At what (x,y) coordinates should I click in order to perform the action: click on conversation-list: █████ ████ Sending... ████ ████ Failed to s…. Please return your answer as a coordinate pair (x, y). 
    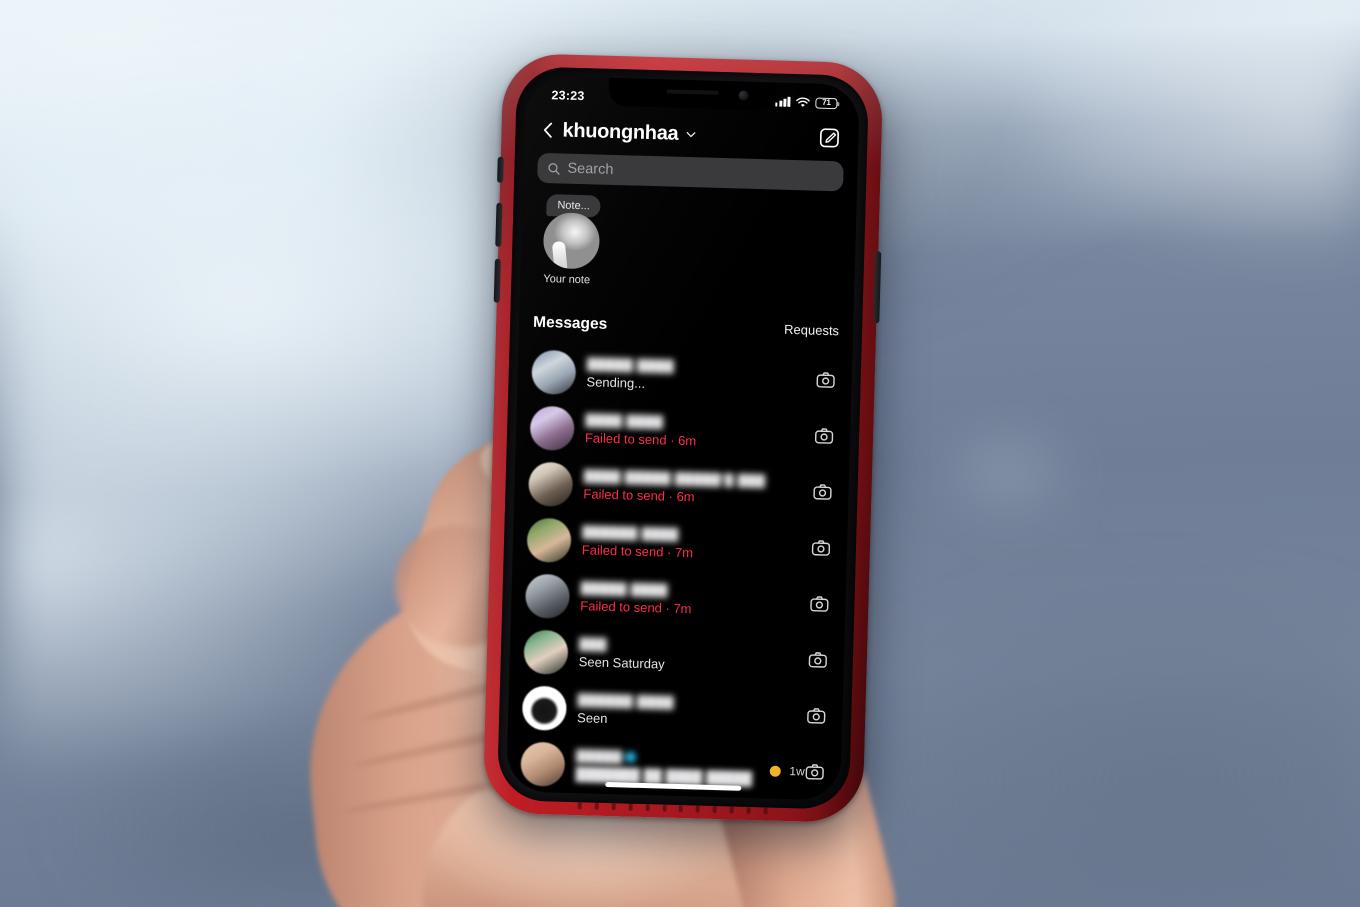
    Looking at the image, I should click on (679, 571).